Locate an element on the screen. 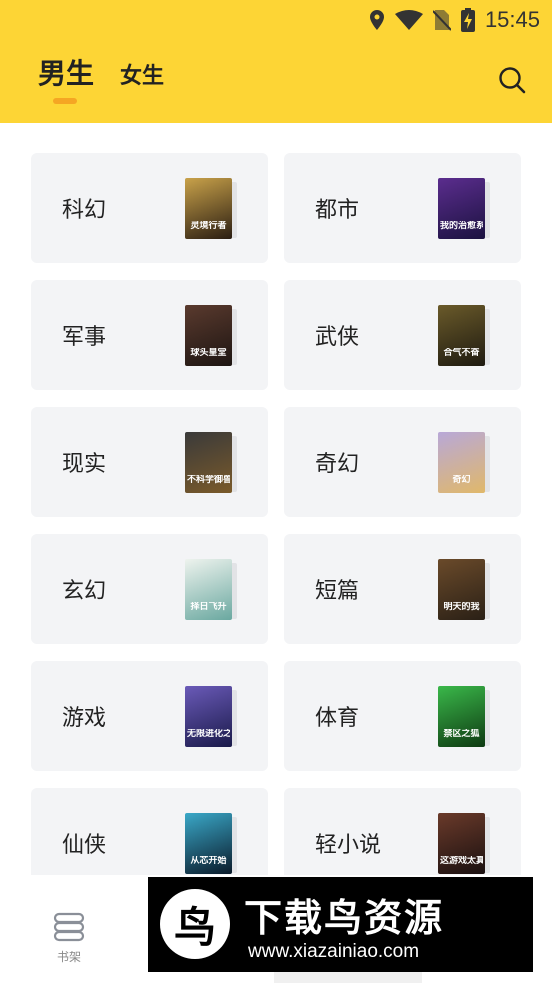 This screenshot has height=983, width=552. cover-title: 明天的我 is located at coordinates (461, 607).